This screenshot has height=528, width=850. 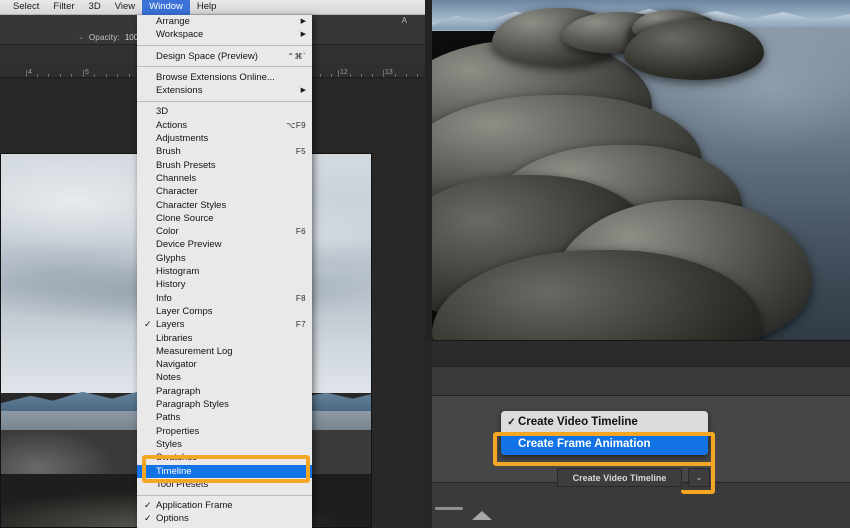 I want to click on menu-shortcut: ⌥F9, so click(x=296, y=125).